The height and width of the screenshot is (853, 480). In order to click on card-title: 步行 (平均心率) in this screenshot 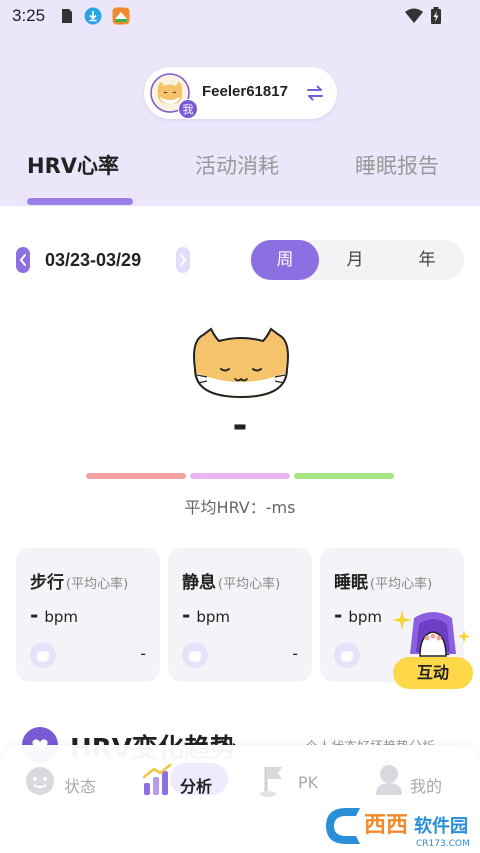, I will do `click(79, 580)`.